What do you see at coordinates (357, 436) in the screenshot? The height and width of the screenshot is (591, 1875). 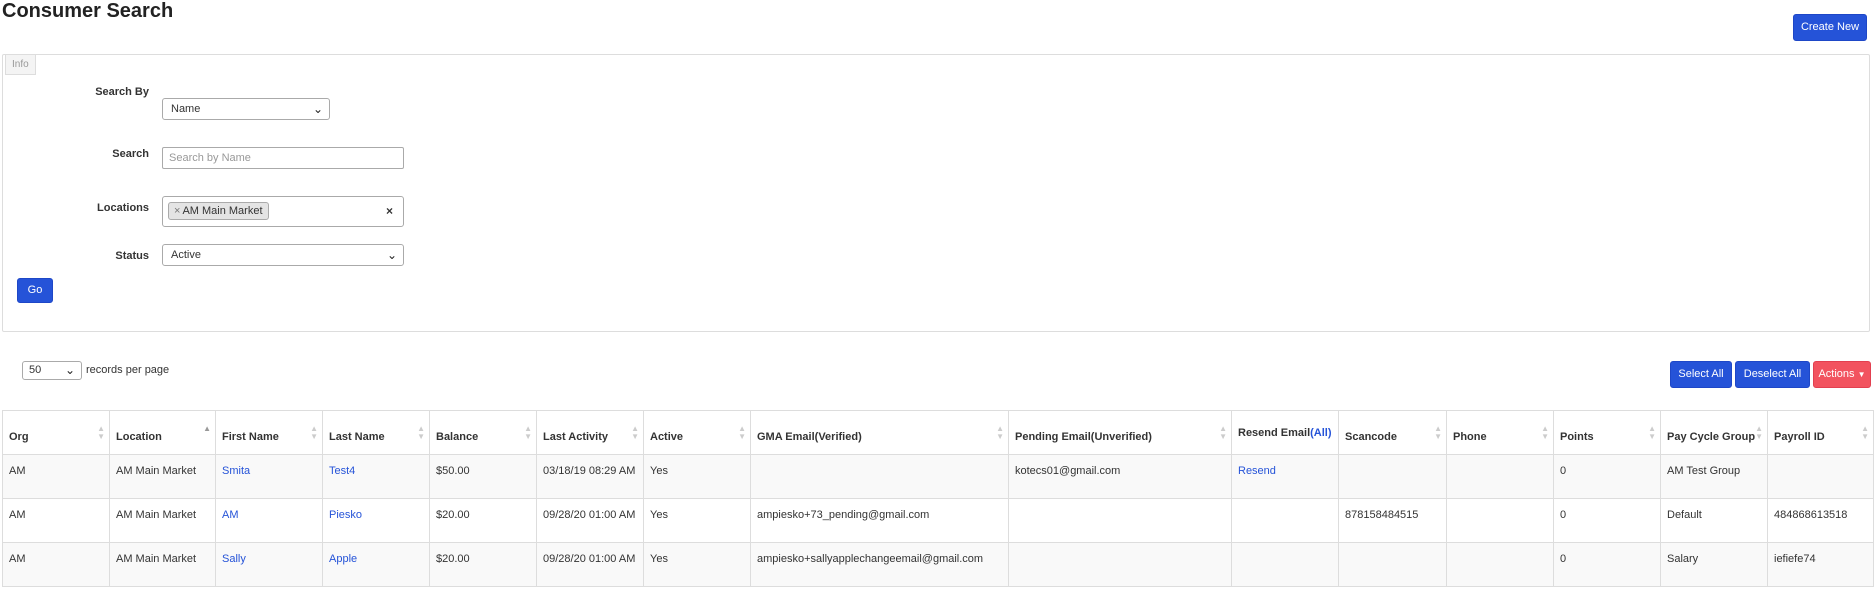 I see `col-label: Last Name` at bounding box center [357, 436].